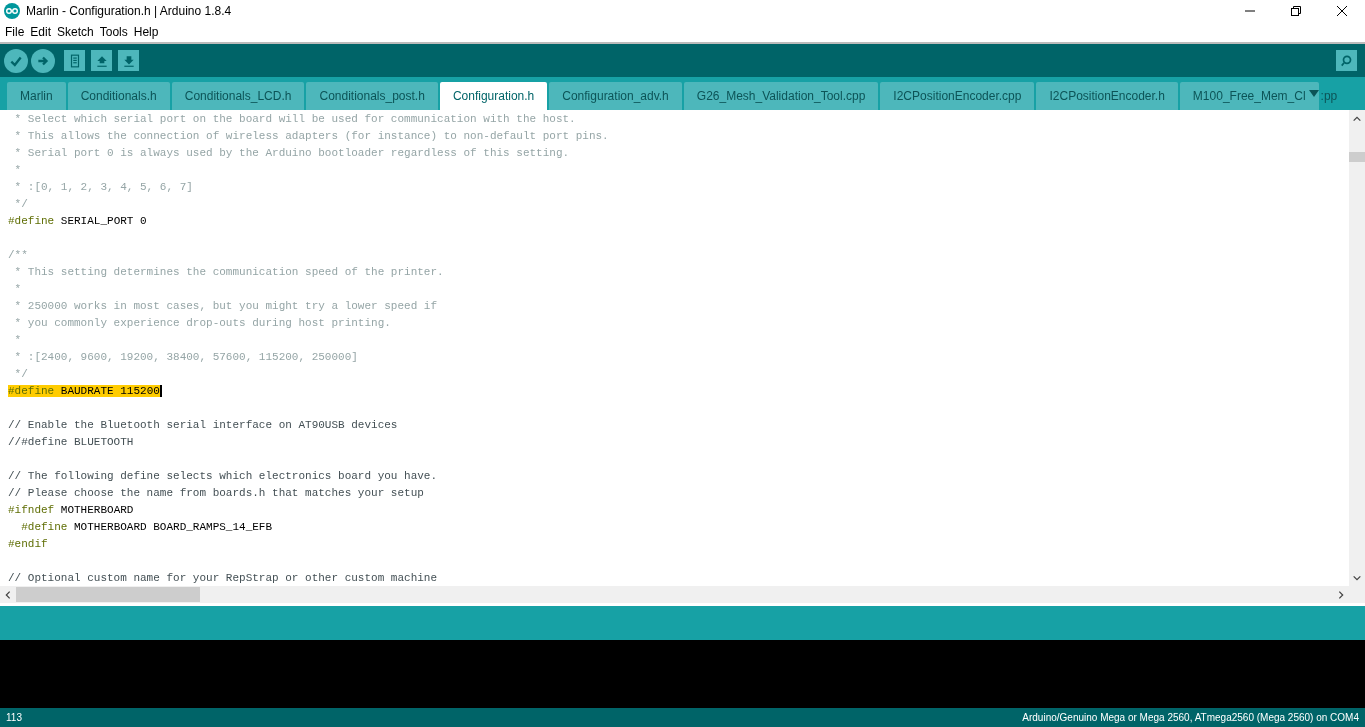  Describe the element at coordinates (75, 32) in the screenshot. I see `menu-item: Sketch` at that location.